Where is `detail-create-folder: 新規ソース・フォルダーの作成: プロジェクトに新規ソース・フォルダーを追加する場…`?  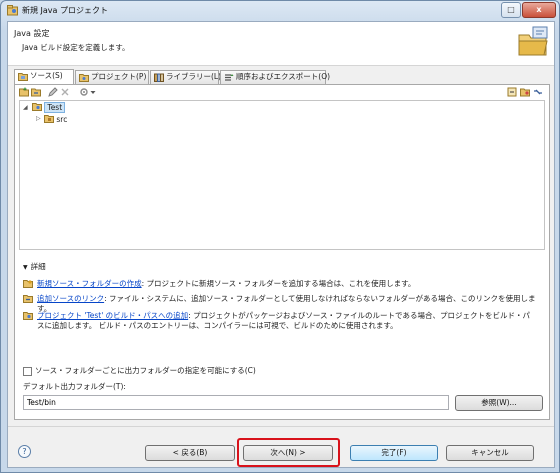 detail-create-folder: 新規ソース・フォルダーの作成: プロジェクトに新規ソース・フォルダーを追加する場… is located at coordinates (280, 284).